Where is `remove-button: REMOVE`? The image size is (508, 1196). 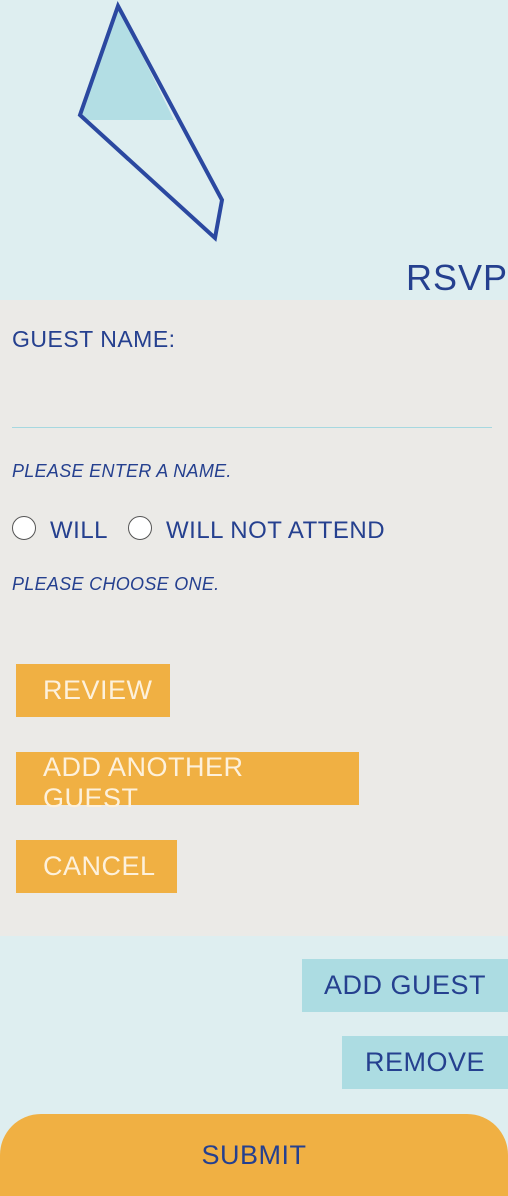 remove-button: REMOVE is located at coordinates (425, 1062).